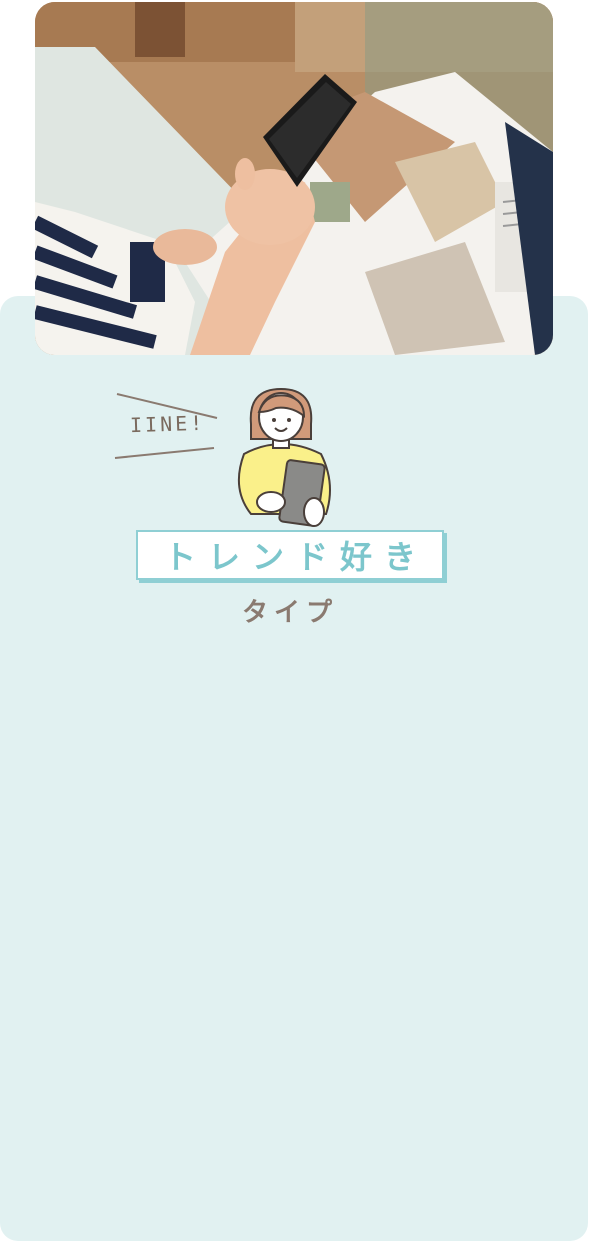 This screenshot has height=1243, width=590. I want to click on type-title-box: トレンド好き, so click(290, 555).